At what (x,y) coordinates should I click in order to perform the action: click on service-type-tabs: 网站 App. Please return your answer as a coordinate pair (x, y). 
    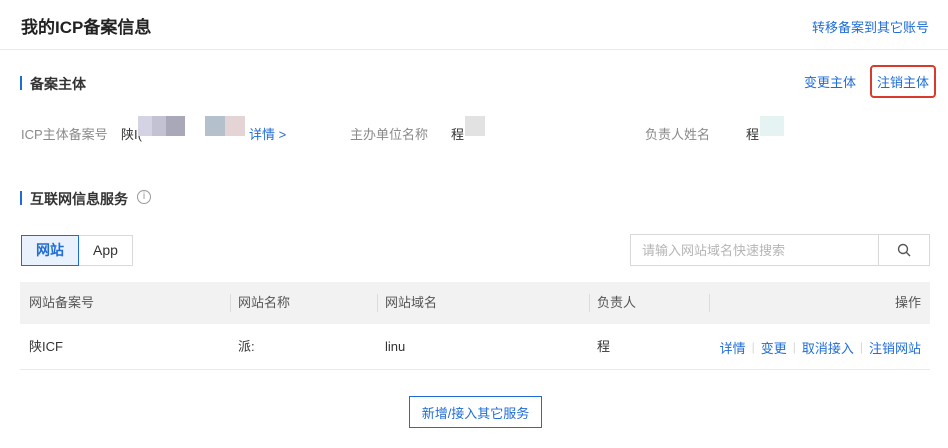
    Looking at the image, I should click on (77, 250).